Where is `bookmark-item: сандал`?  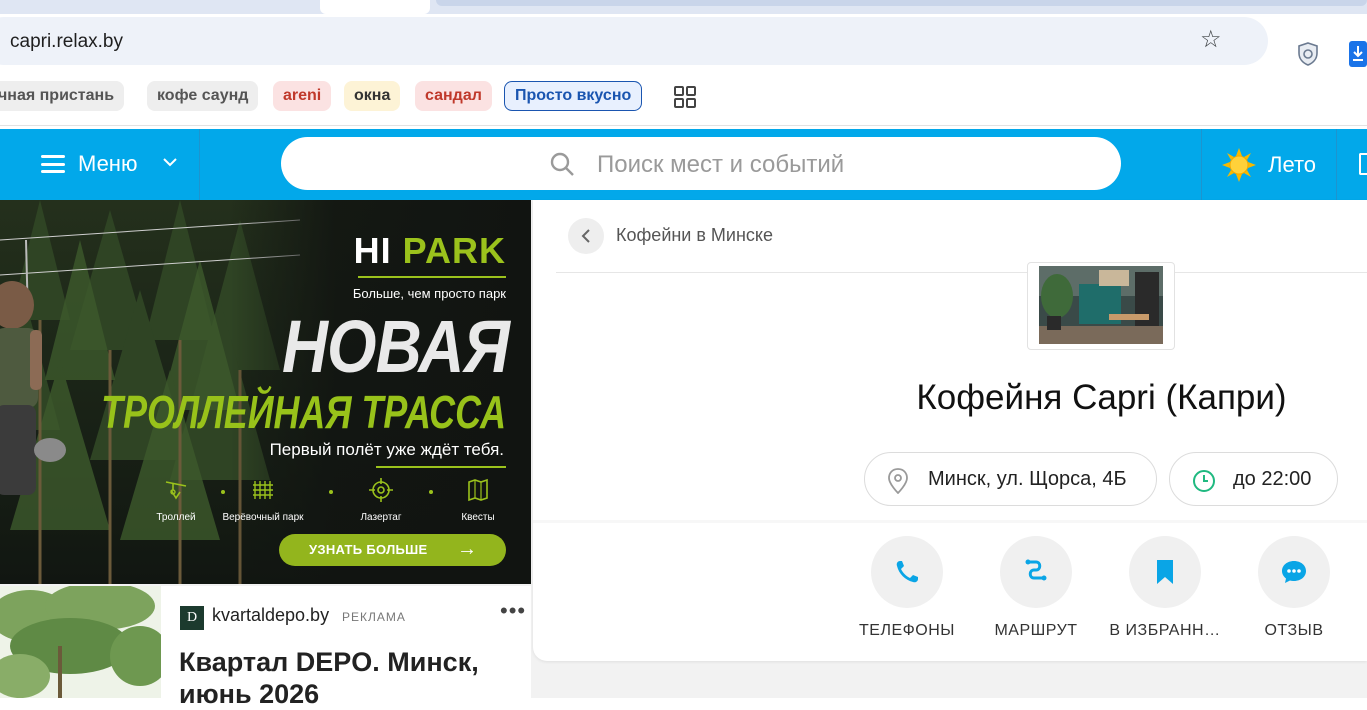 bookmark-item: сандал is located at coordinates (453, 96).